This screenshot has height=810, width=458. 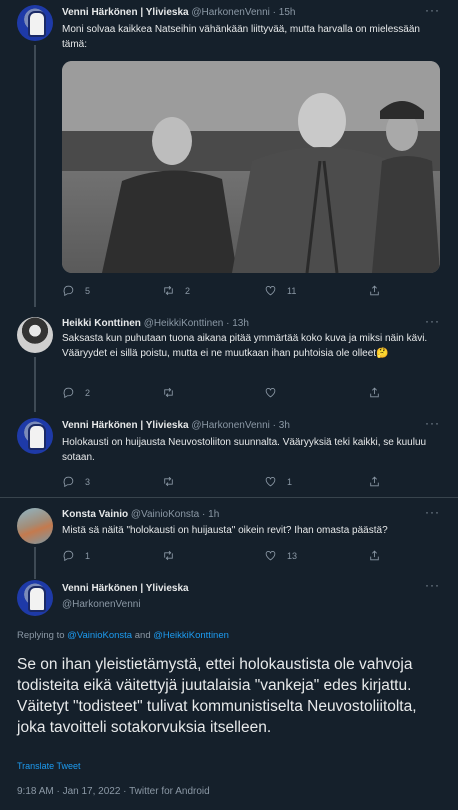 I want to click on retweet-button: 2, so click(x=176, y=290).